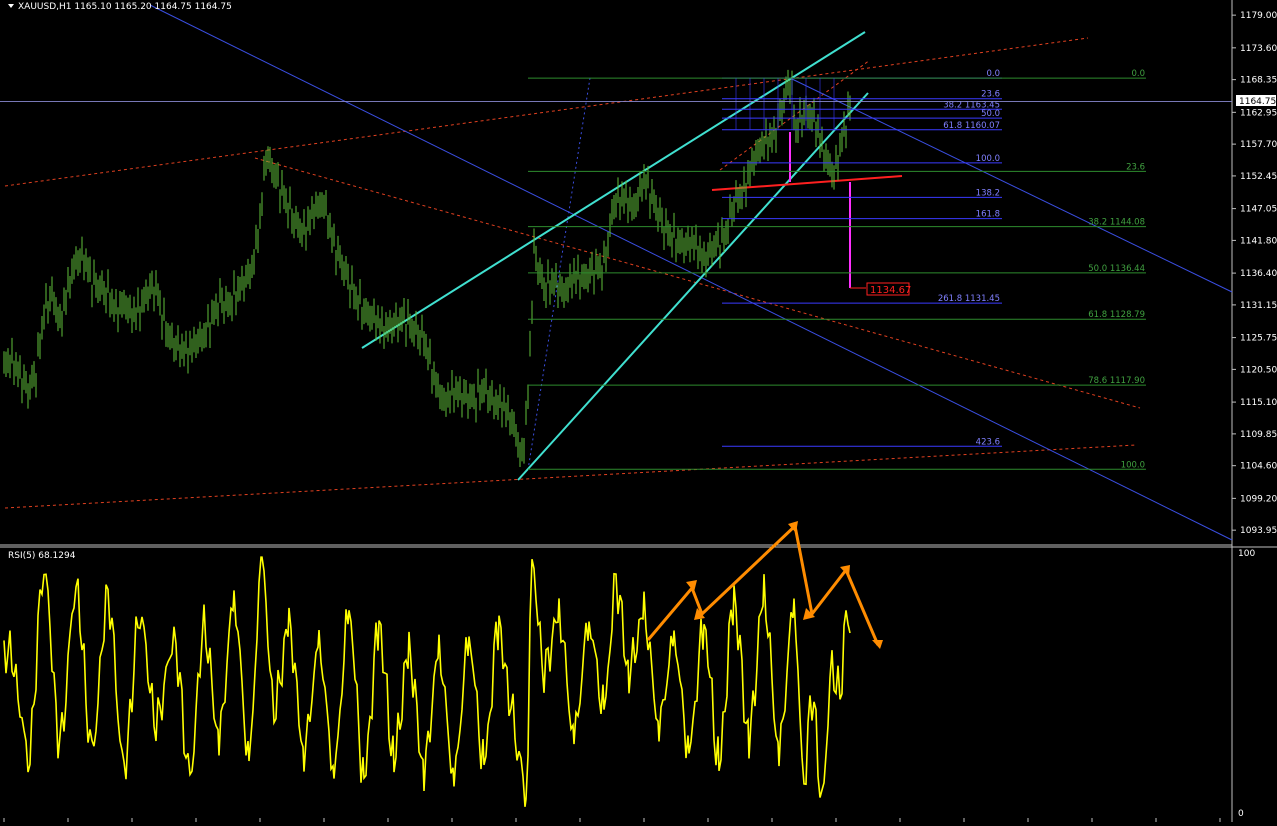 The image size is (1277, 826). What do you see at coordinates (1258, 370) in the screenshot?
I see `price-tick-label: 1120.50` at bounding box center [1258, 370].